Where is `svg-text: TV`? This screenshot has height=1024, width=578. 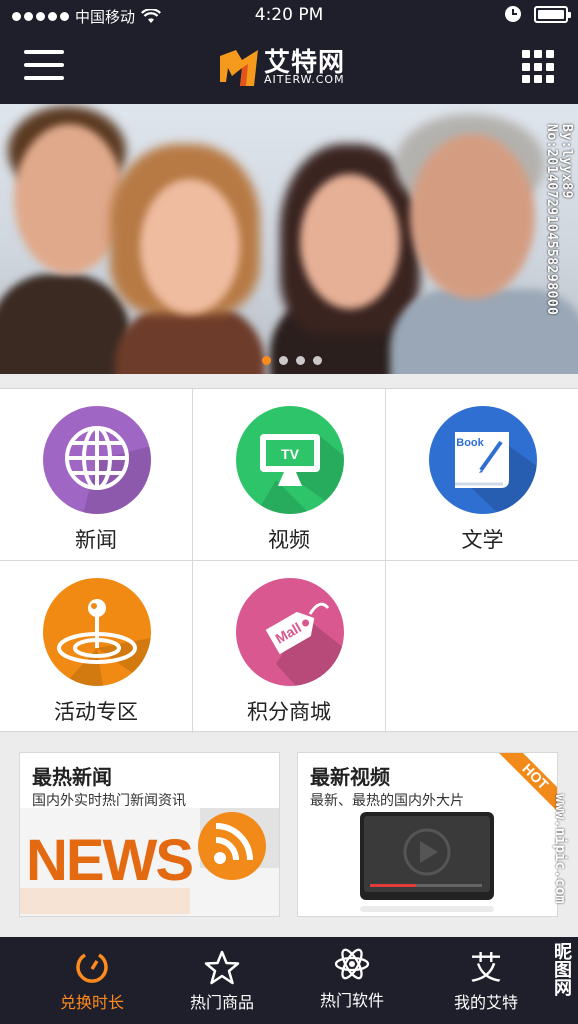 svg-text: TV is located at coordinates (290, 454).